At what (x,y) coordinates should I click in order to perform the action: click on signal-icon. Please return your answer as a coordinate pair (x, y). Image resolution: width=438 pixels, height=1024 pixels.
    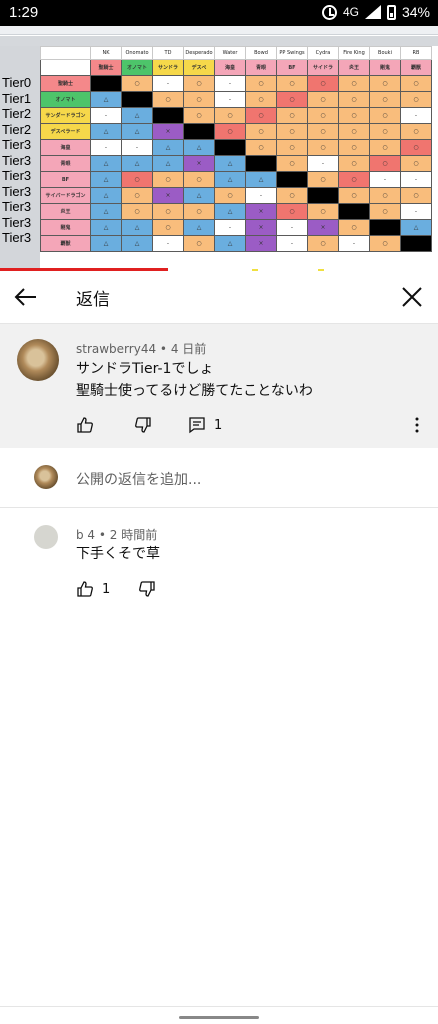
    Looking at the image, I should click on (372, 12).